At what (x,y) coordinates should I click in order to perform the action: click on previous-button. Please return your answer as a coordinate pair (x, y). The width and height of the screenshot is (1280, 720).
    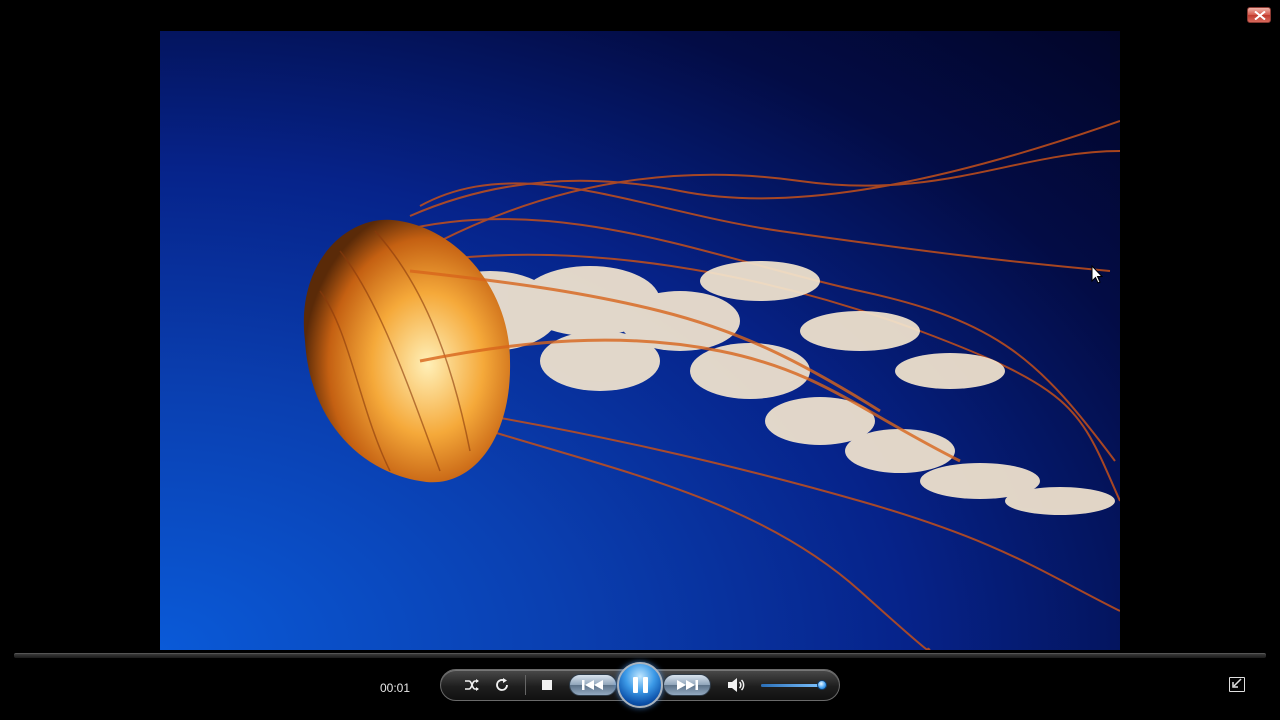
    Looking at the image, I should click on (593, 685).